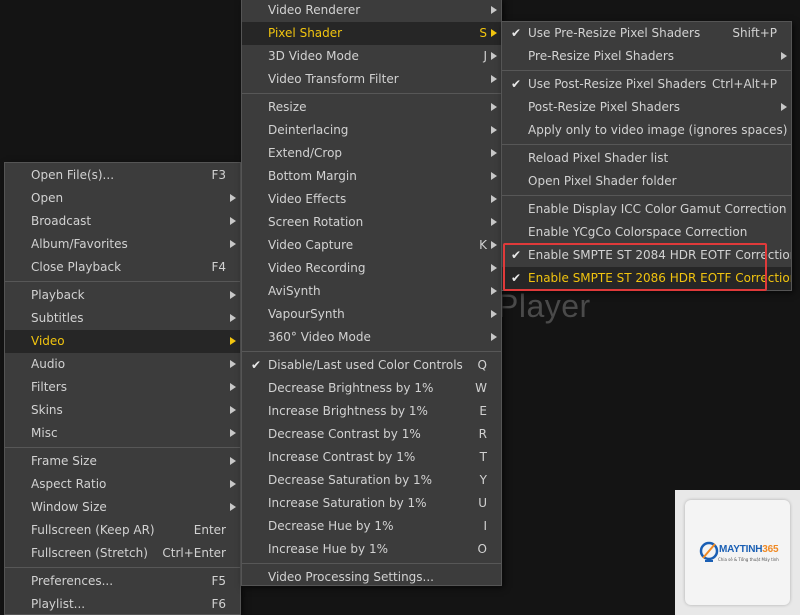 The height and width of the screenshot is (615, 800). I want to click on menu-item-label: Misc, so click(44, 433).